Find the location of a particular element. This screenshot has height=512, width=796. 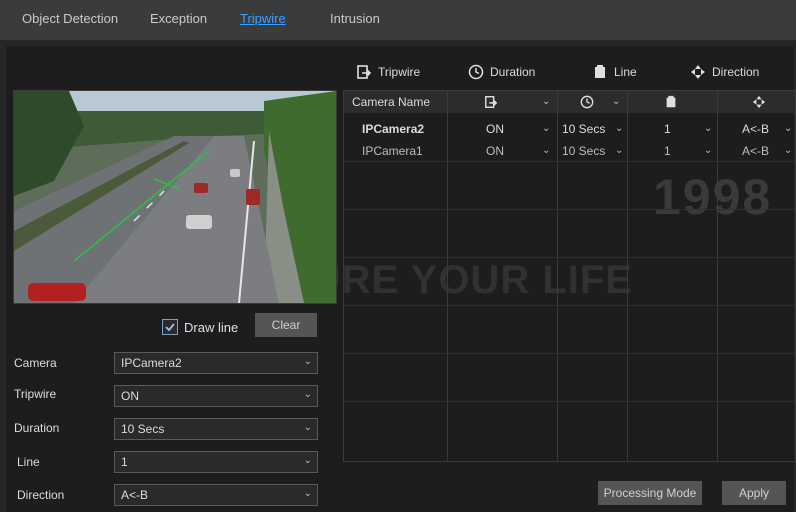

line-select: 1 ⌄ is located at coordinates (216, 462).